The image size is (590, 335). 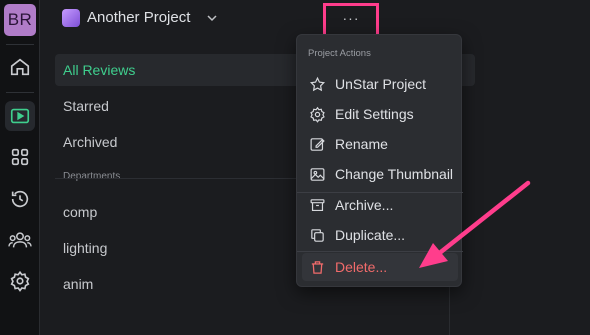 What do you see at coordinates (20, 199) in the screenshot?
I see `history-icon` at bounding box center [20, 199].